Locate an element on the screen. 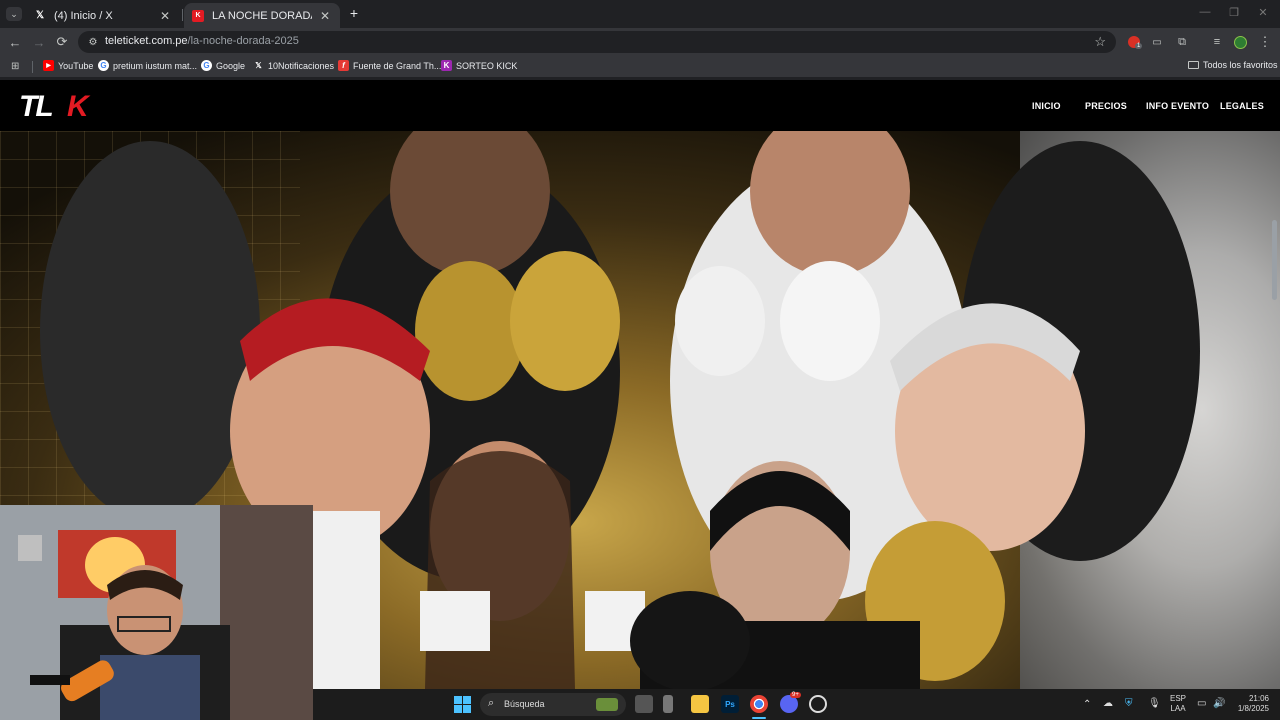 This screenshot has height=720, width=1280. language-indicator: ESP LAA is located at coordinates (1178, 704).